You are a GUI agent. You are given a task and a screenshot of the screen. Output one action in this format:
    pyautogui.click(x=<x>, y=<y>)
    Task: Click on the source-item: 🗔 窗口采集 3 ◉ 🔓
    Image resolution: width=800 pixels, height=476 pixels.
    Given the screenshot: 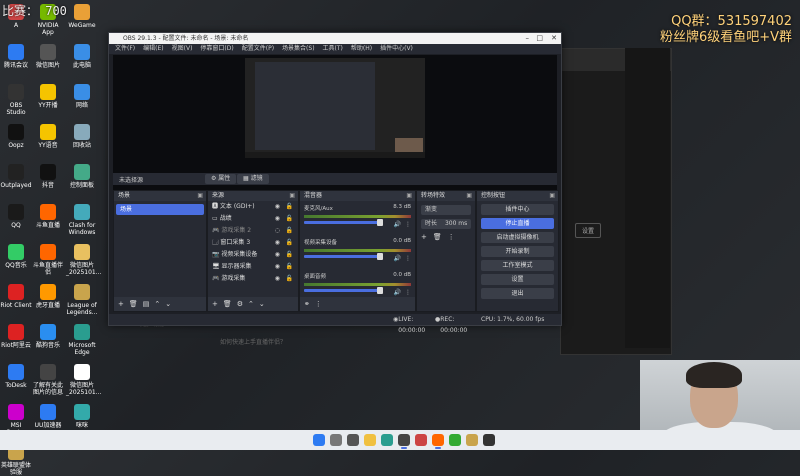 What is the action you would take?
    pyautogui.click(x=253, y=243)
    